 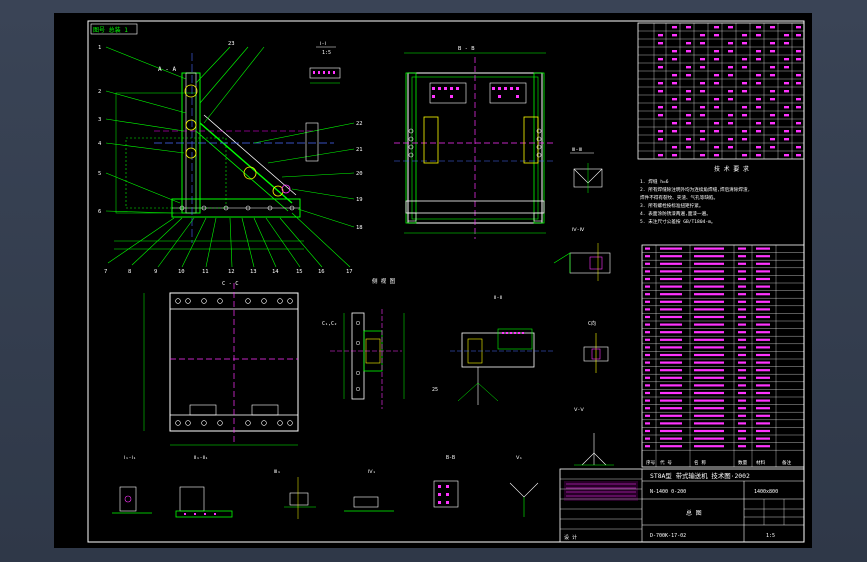 I want to click on svg-text: 19, so click(x=359, y=200).